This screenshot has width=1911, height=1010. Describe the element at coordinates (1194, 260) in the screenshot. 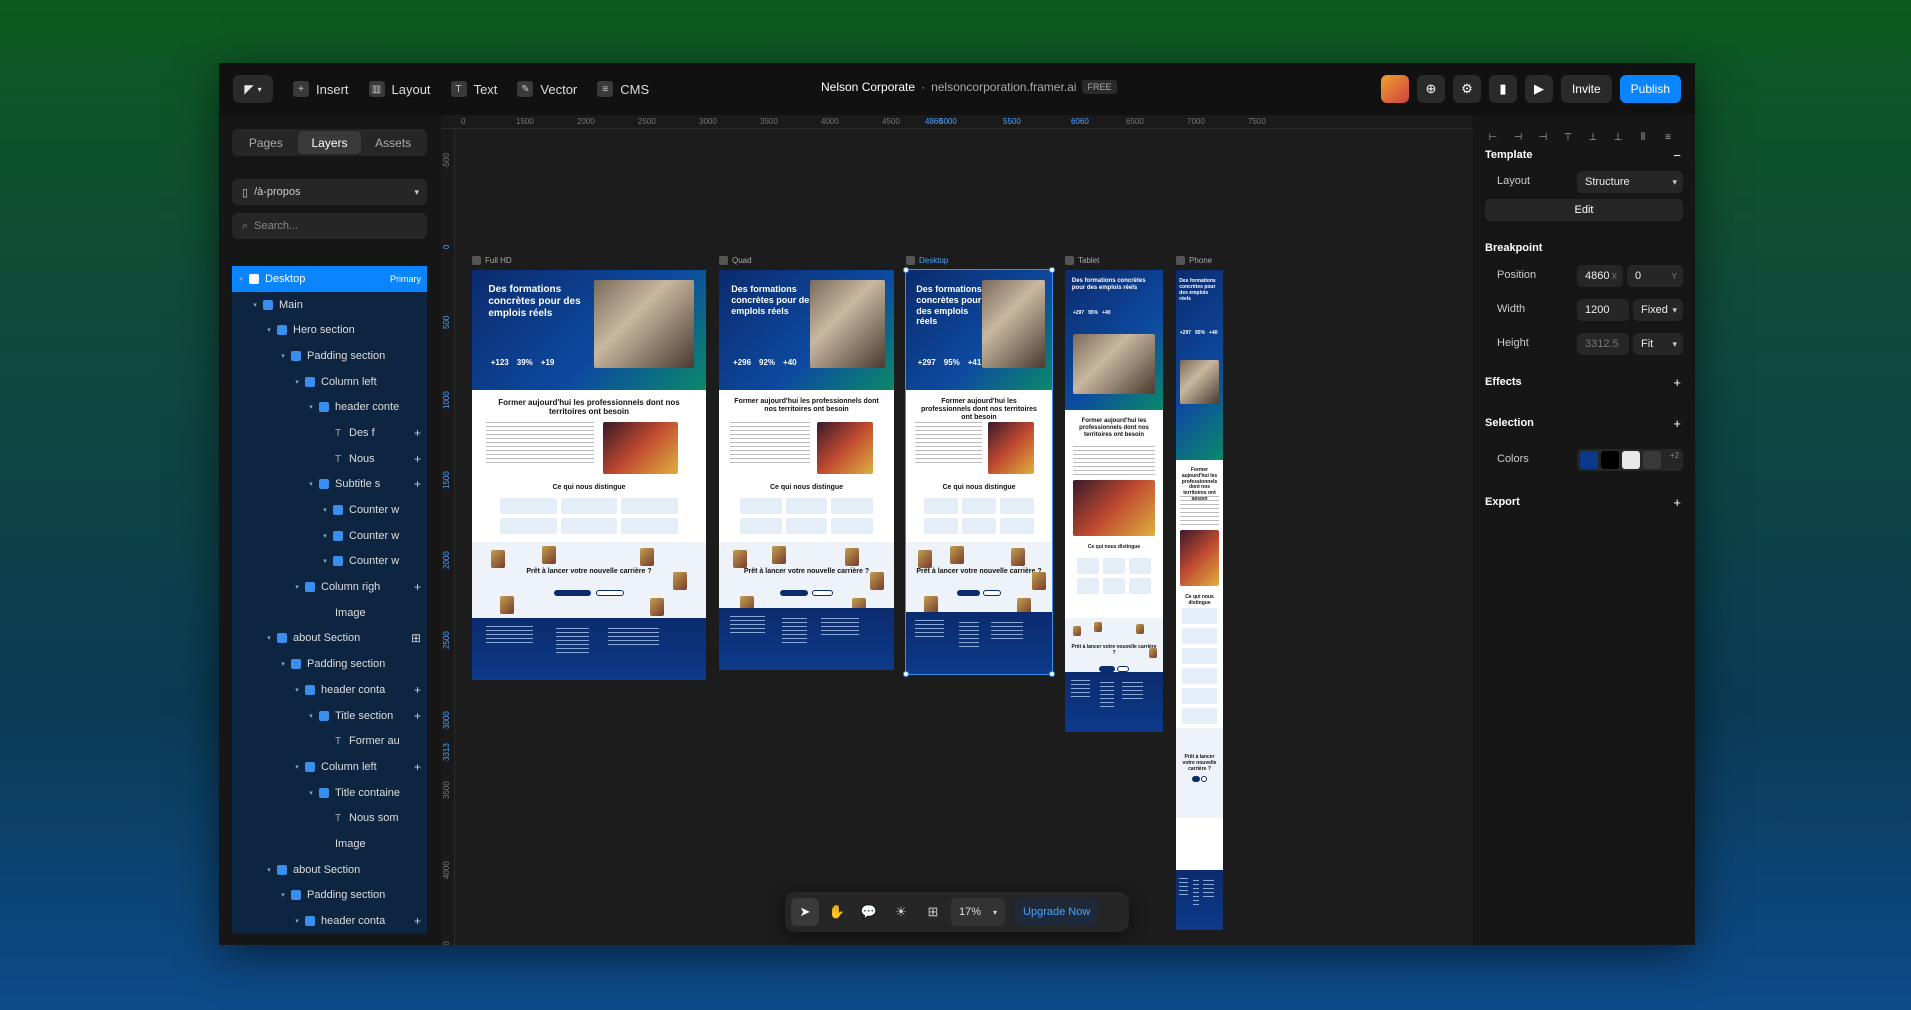

I see `frame-label: Phone` at that location.